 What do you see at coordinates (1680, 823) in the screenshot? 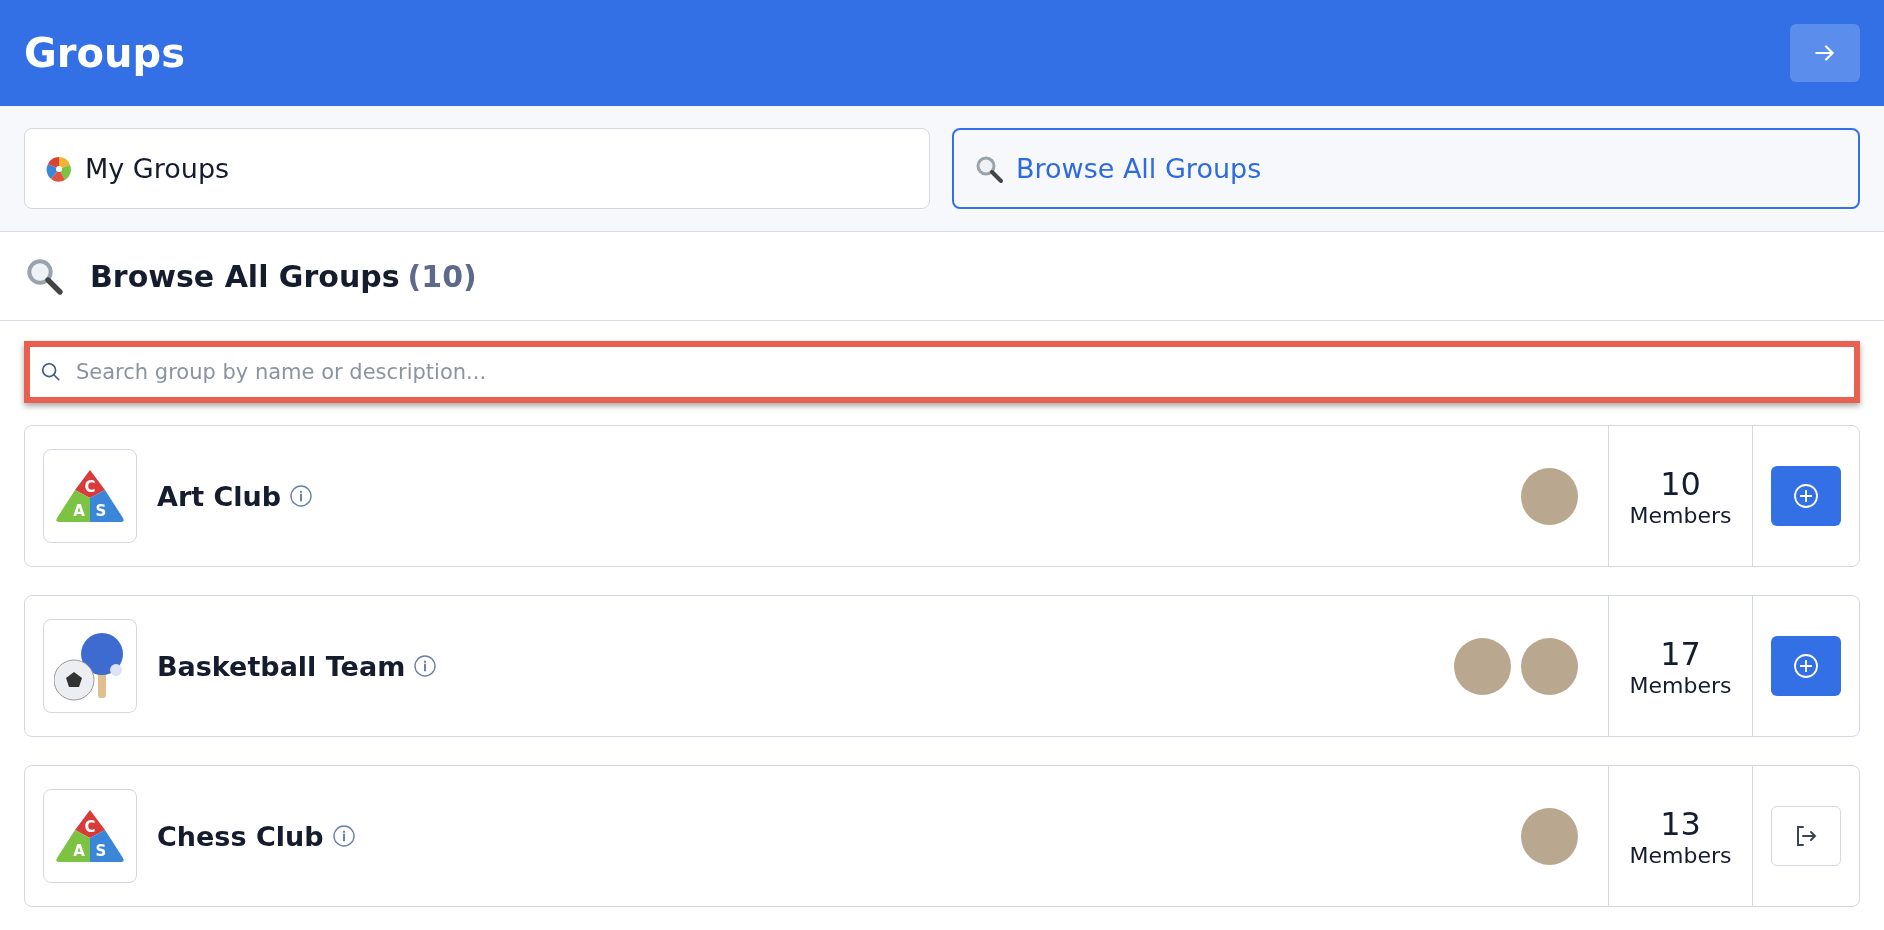
I see `member-count: 13` at bounding box center [1680, 823].